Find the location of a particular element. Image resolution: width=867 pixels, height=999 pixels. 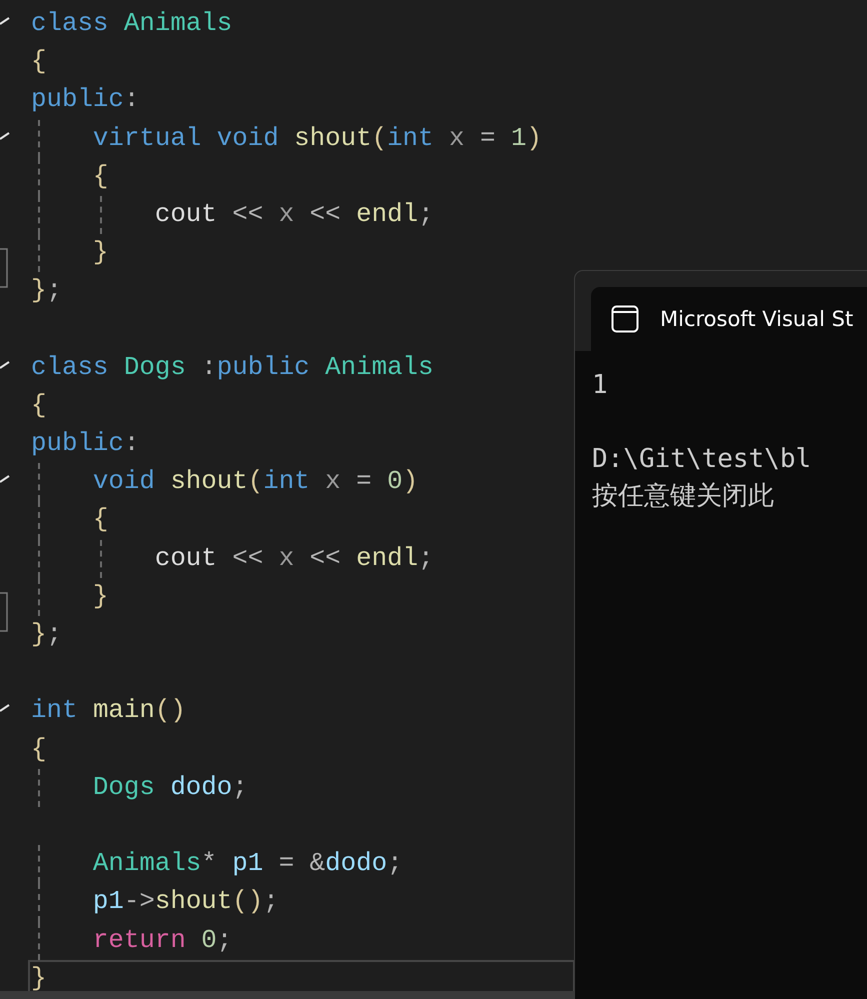

code-line: p1->shout(); is located at coordinates (155, 902).